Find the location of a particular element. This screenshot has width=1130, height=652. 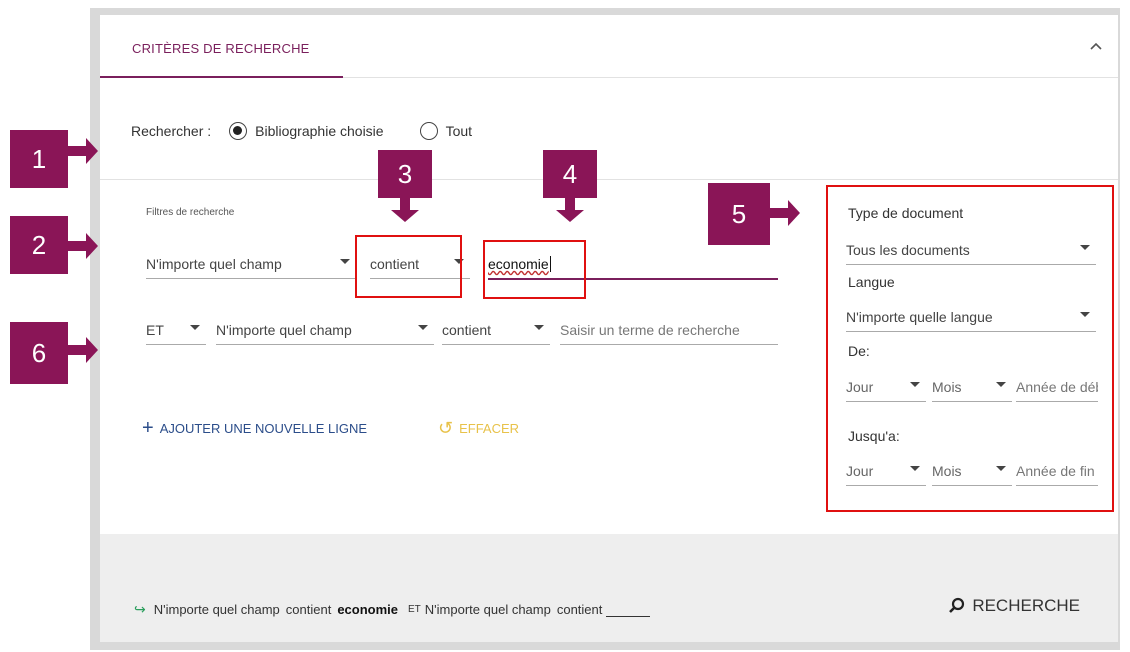

add-line-label: AJOUTER UNE NOUVELLE LIGNE is located at coordinates (263, 428).